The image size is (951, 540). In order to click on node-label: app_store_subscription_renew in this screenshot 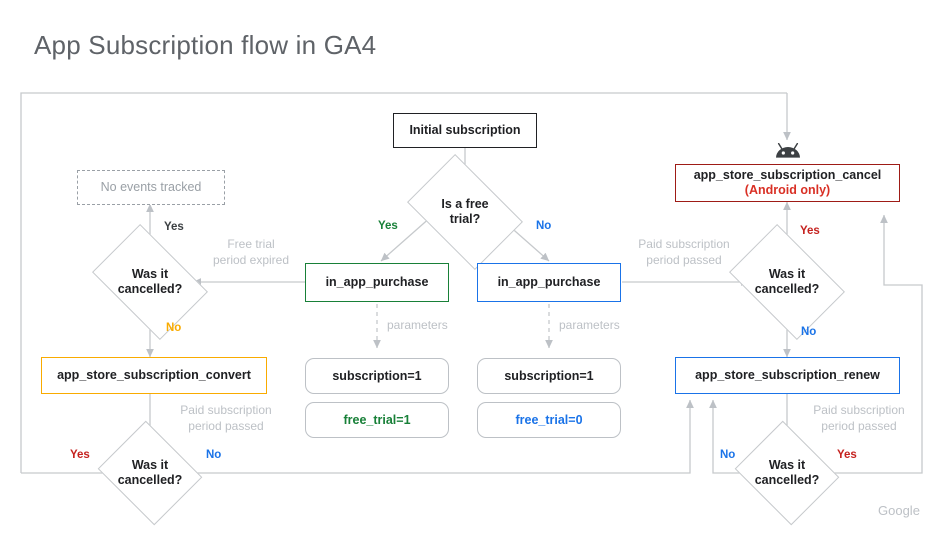, I will do `click(787, 375)`.